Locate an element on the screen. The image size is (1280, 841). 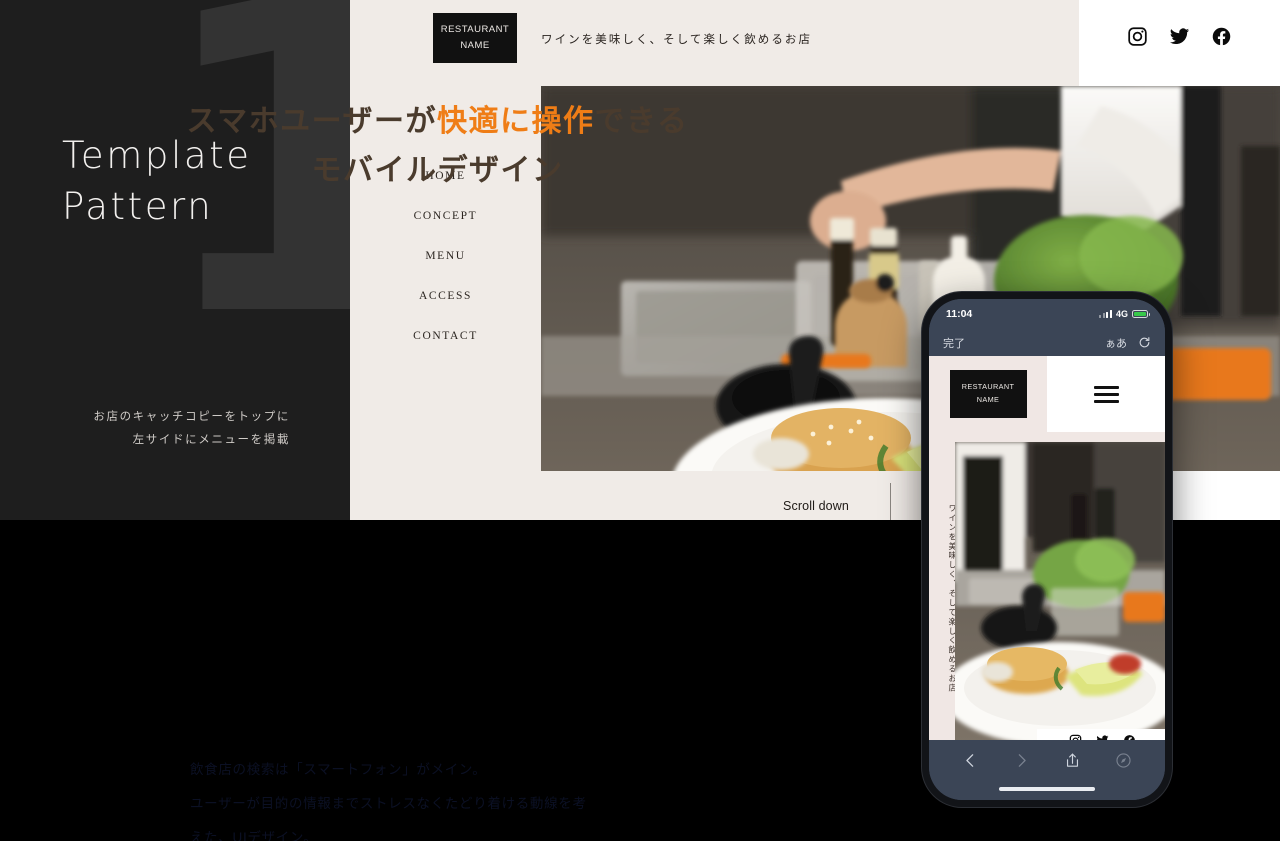
back-icon is located at coordinates (970, 760).